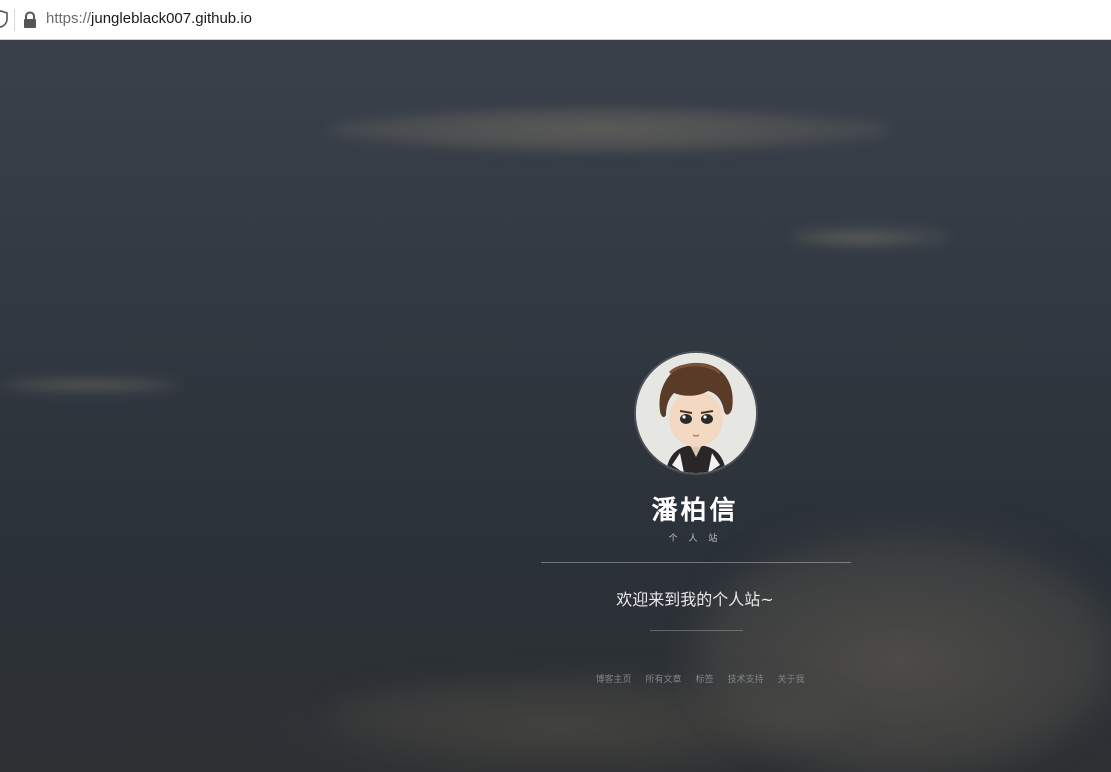 This screenshot has width=1111, height=772. What do you see at coordinates (791, 678) in the screenshot?
I see `nav-link-about: 关于我` at bounding box center [791, 678].